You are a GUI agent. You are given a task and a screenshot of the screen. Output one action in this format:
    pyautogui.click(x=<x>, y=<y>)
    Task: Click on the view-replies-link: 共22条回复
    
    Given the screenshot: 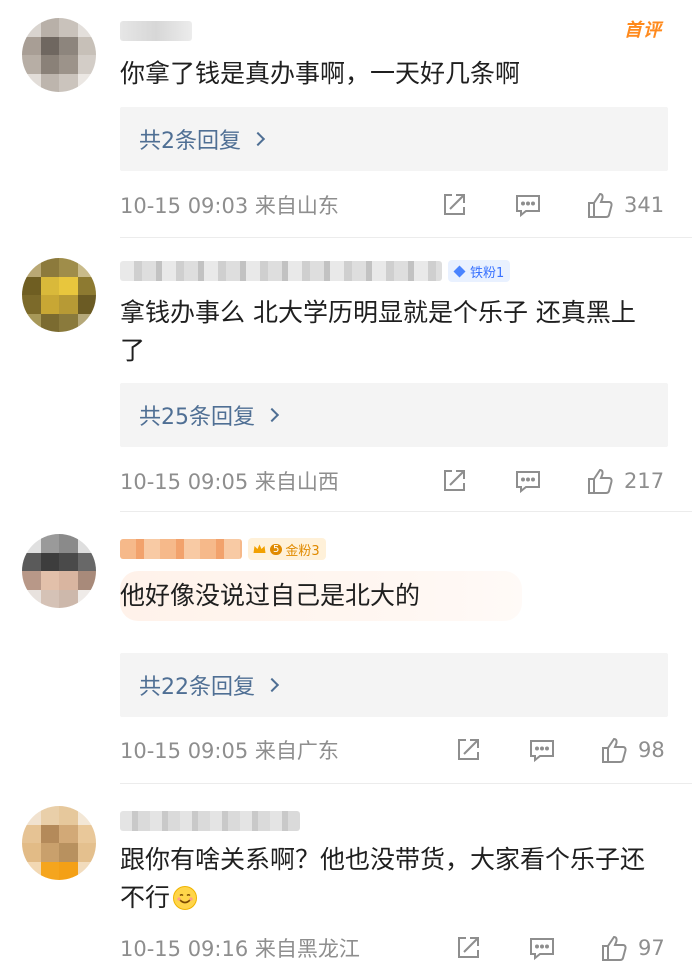 What is the action you would take?
    pyautogui.click(x=394, y=685)
    